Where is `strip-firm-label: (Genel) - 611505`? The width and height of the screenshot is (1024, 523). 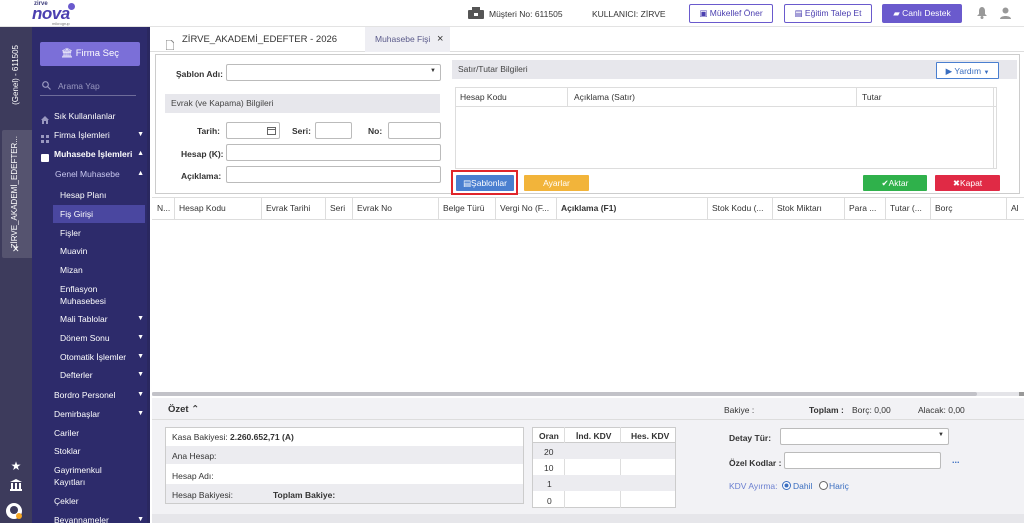
strip-firm-label: (Genel) - 611505 is located at coordinates (15, 75).